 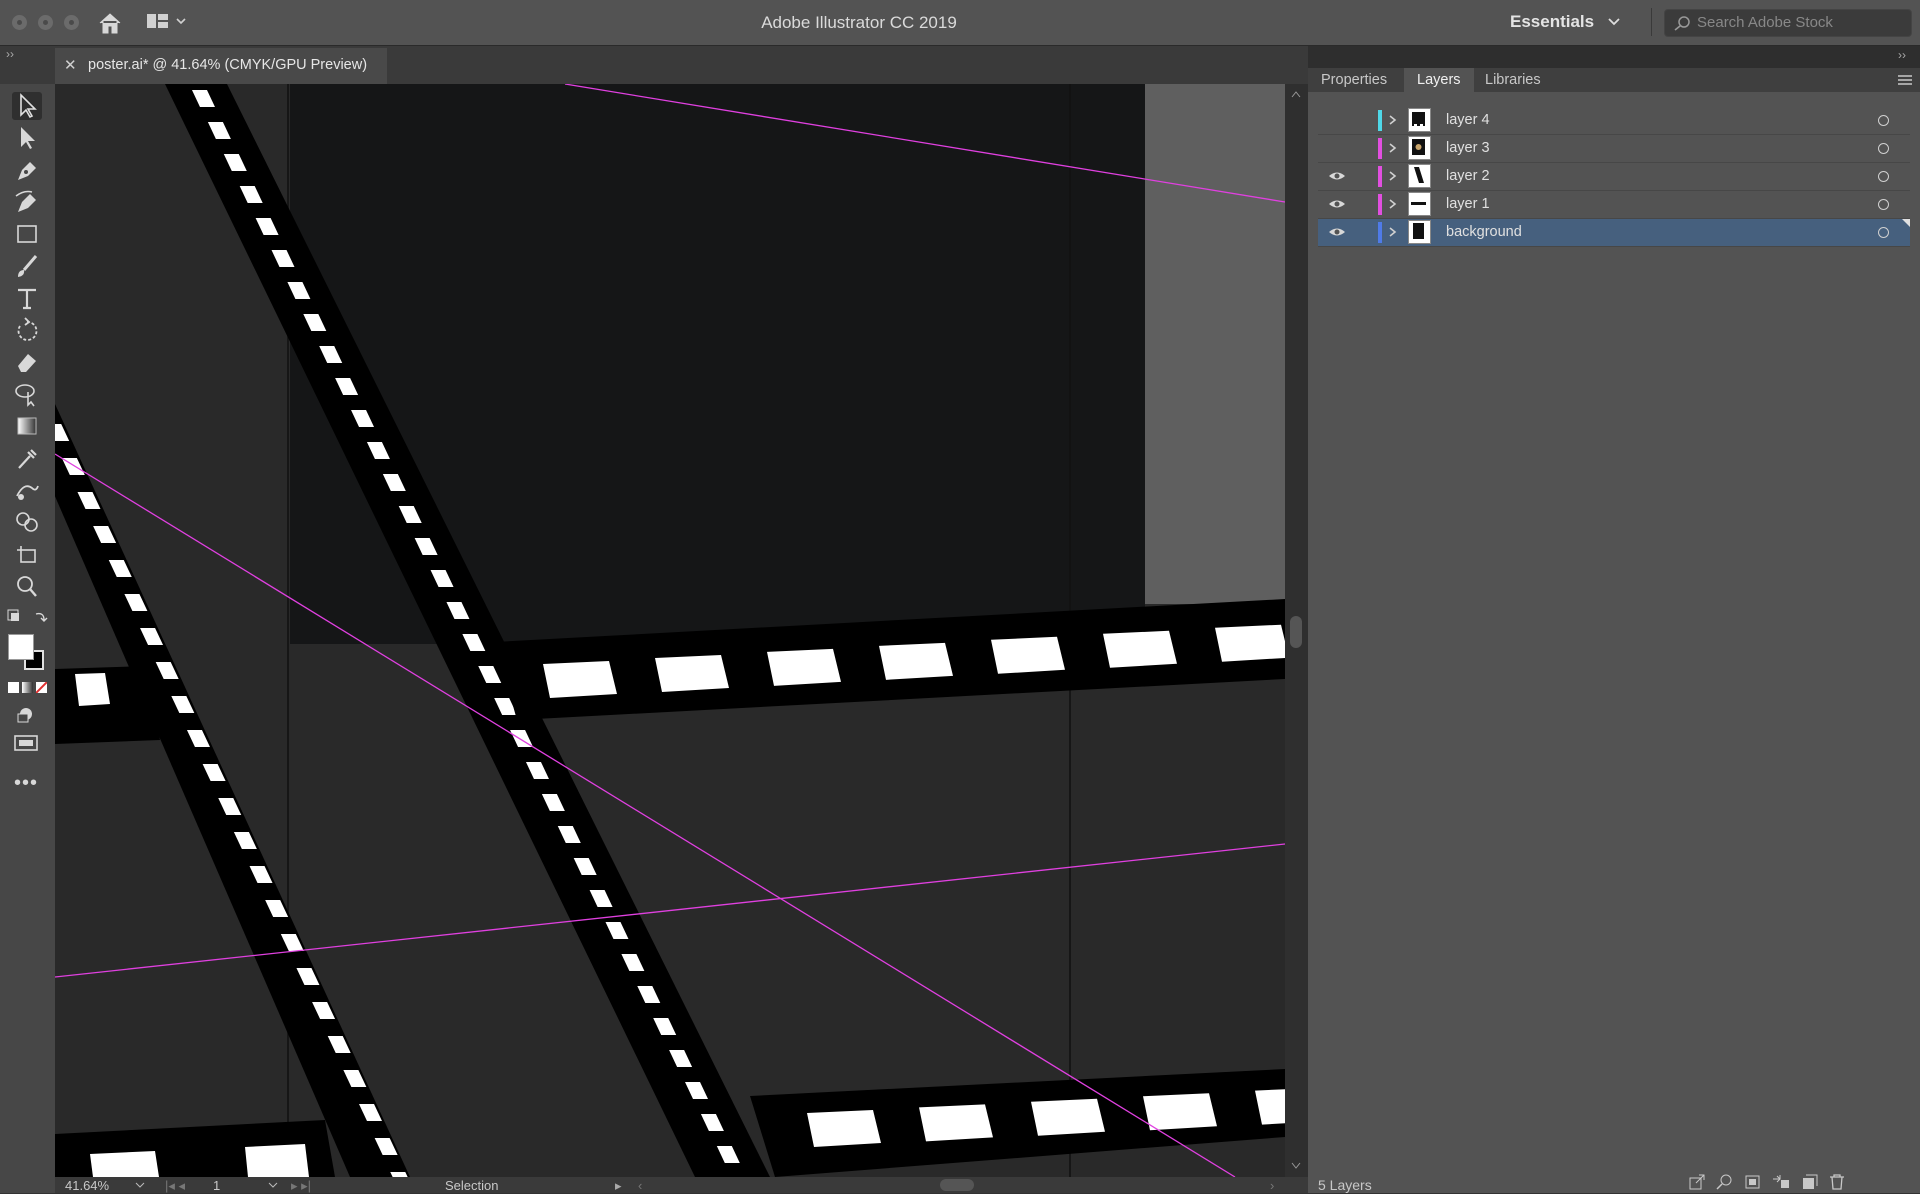 I want to click on gradient-tool-icon, so click(x=27, y=426).